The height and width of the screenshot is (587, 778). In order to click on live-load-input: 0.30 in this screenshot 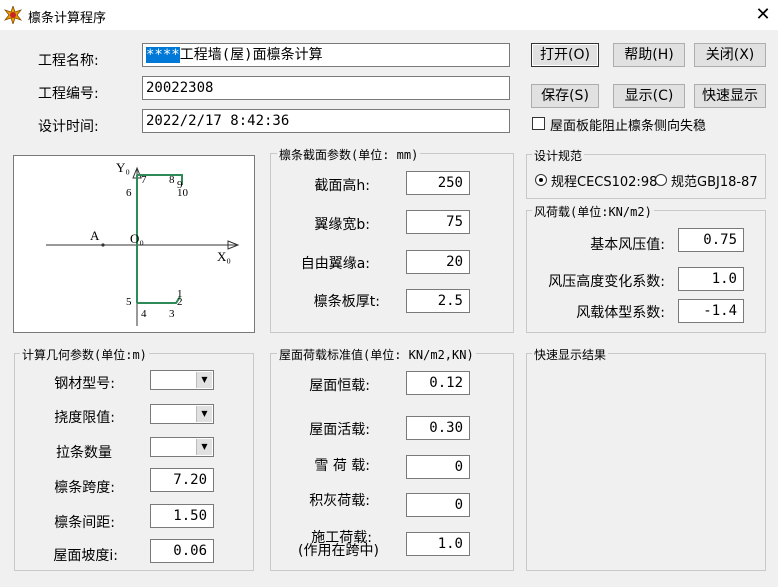, I will do `click(438, 428)`.